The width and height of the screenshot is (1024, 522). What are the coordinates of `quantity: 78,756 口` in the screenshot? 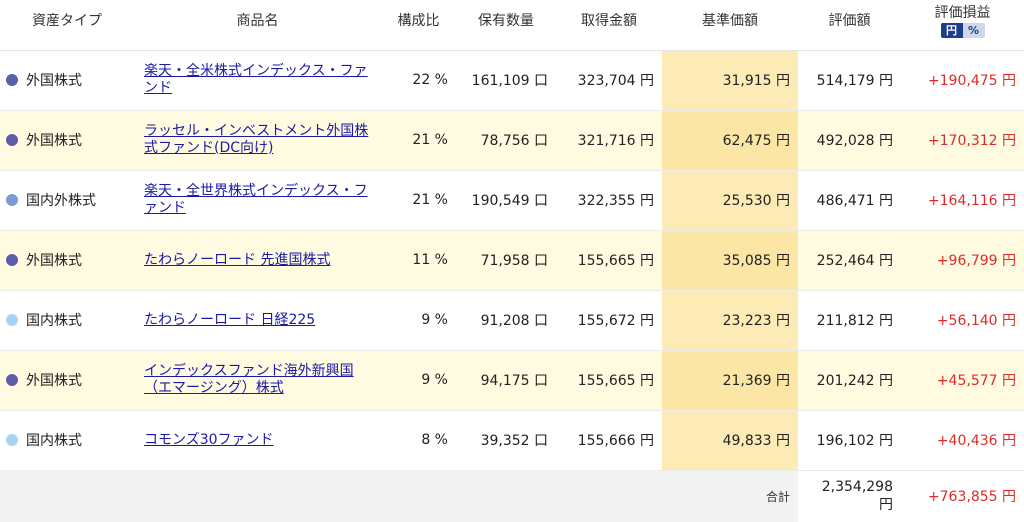 It's located at (506, 140).